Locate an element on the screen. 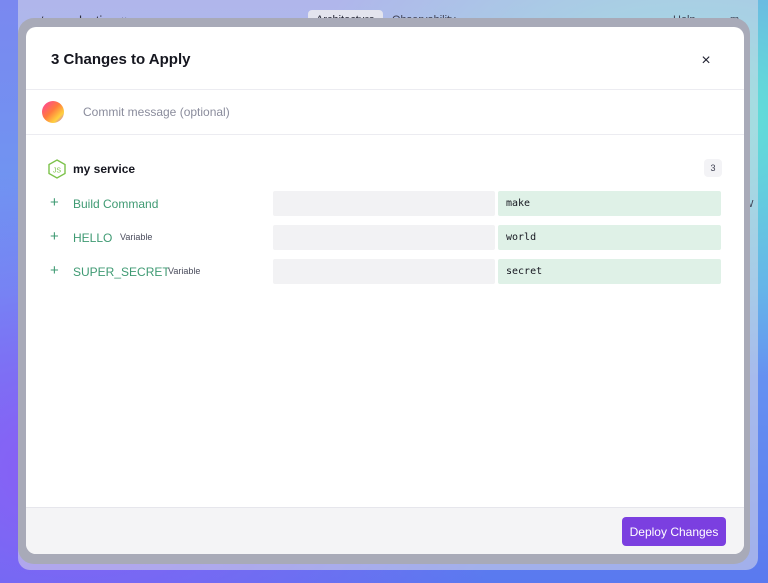  commit-message-row is located at coordinates (385, 112).